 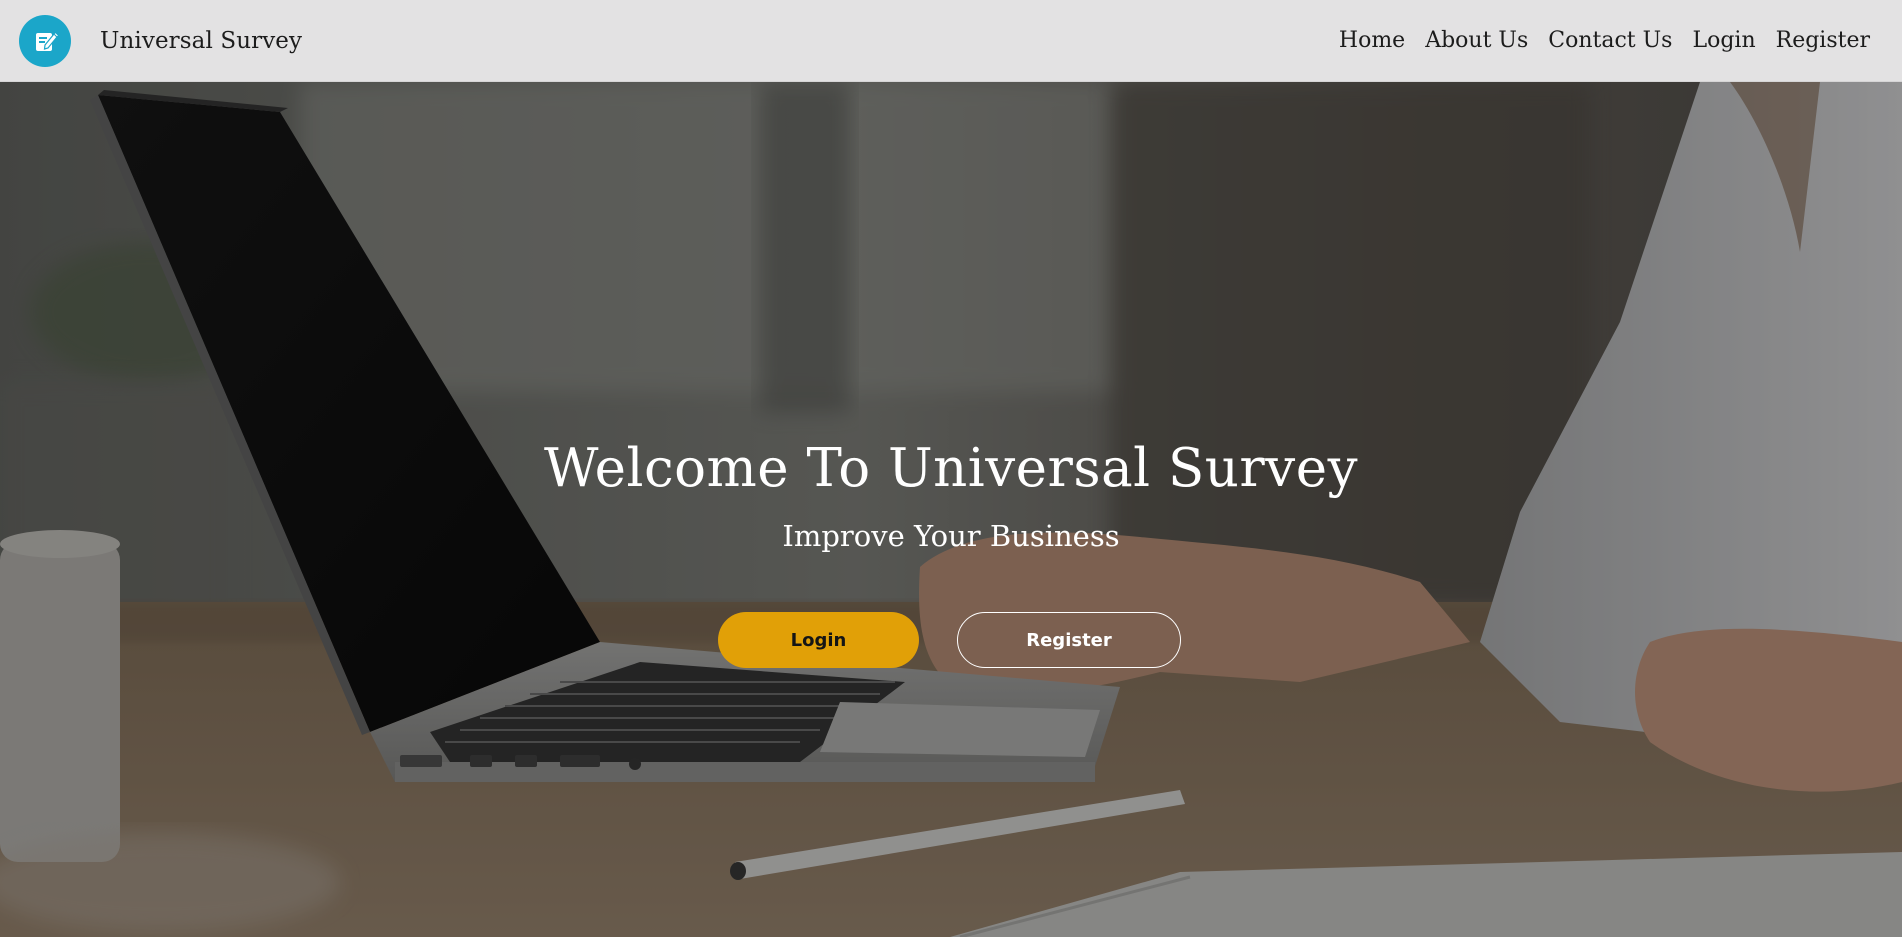 What do you see at coordinates (1610, 40) in the screenshot?
I see `nav-contact-us-link: Contact Us` at bounding box center [1610, 40].